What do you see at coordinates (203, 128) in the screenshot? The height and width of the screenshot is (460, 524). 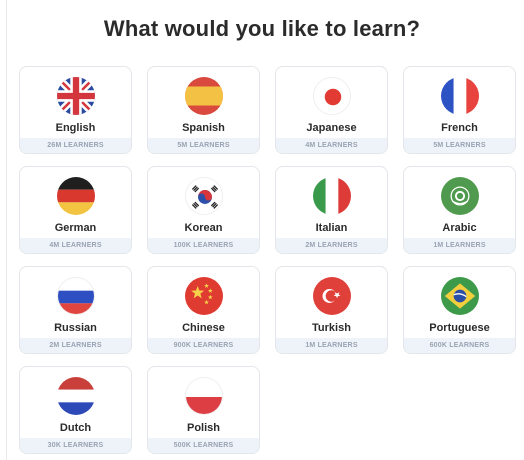 I see `language-name: Spanish` at bounding box center [203, 128].